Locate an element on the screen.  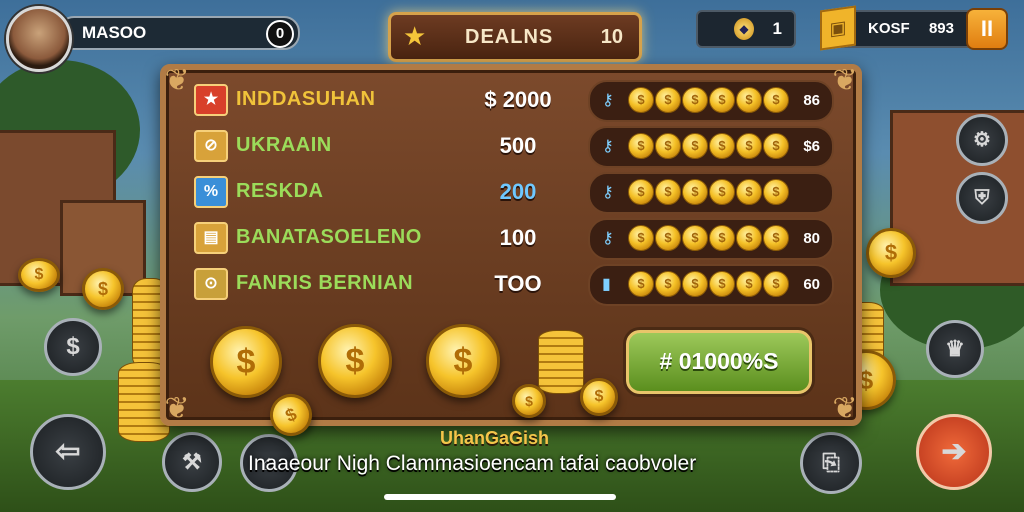
row-icon: ⊘ is located at coordinates (211, 146).